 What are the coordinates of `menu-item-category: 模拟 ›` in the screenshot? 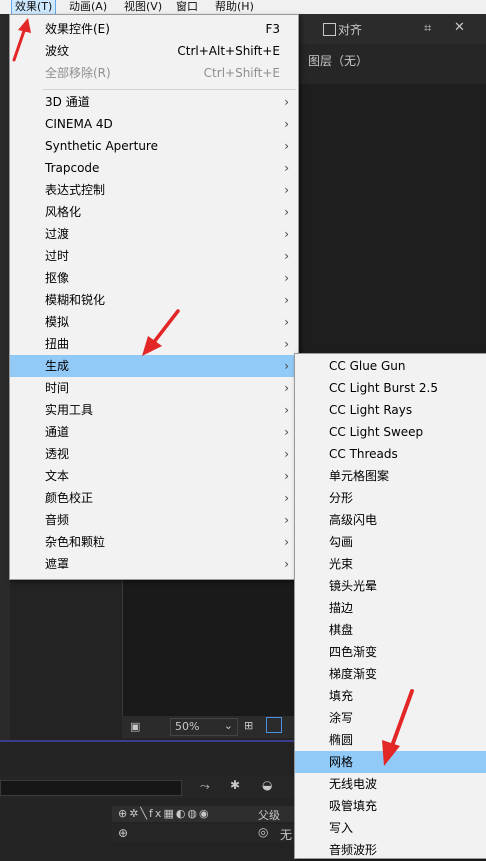 It's located at (154, 322).